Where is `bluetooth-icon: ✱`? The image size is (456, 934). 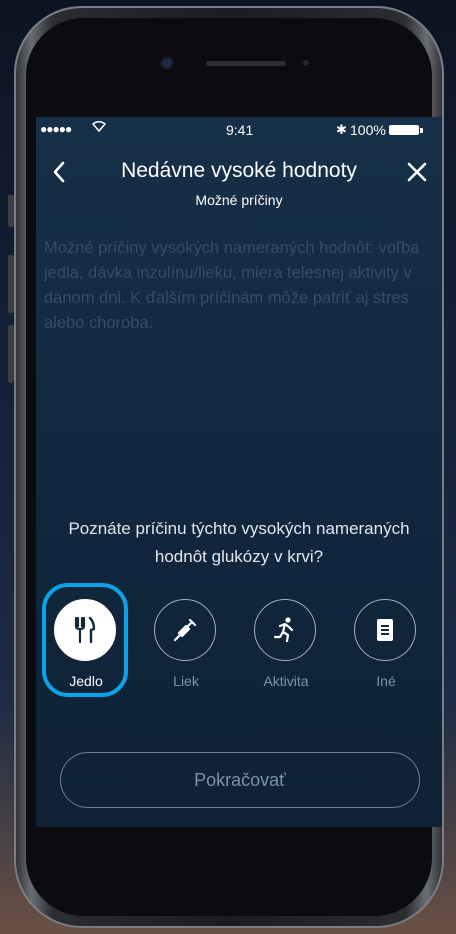 bluetooth-icon: ✱ is located at coordinates (341, 129).